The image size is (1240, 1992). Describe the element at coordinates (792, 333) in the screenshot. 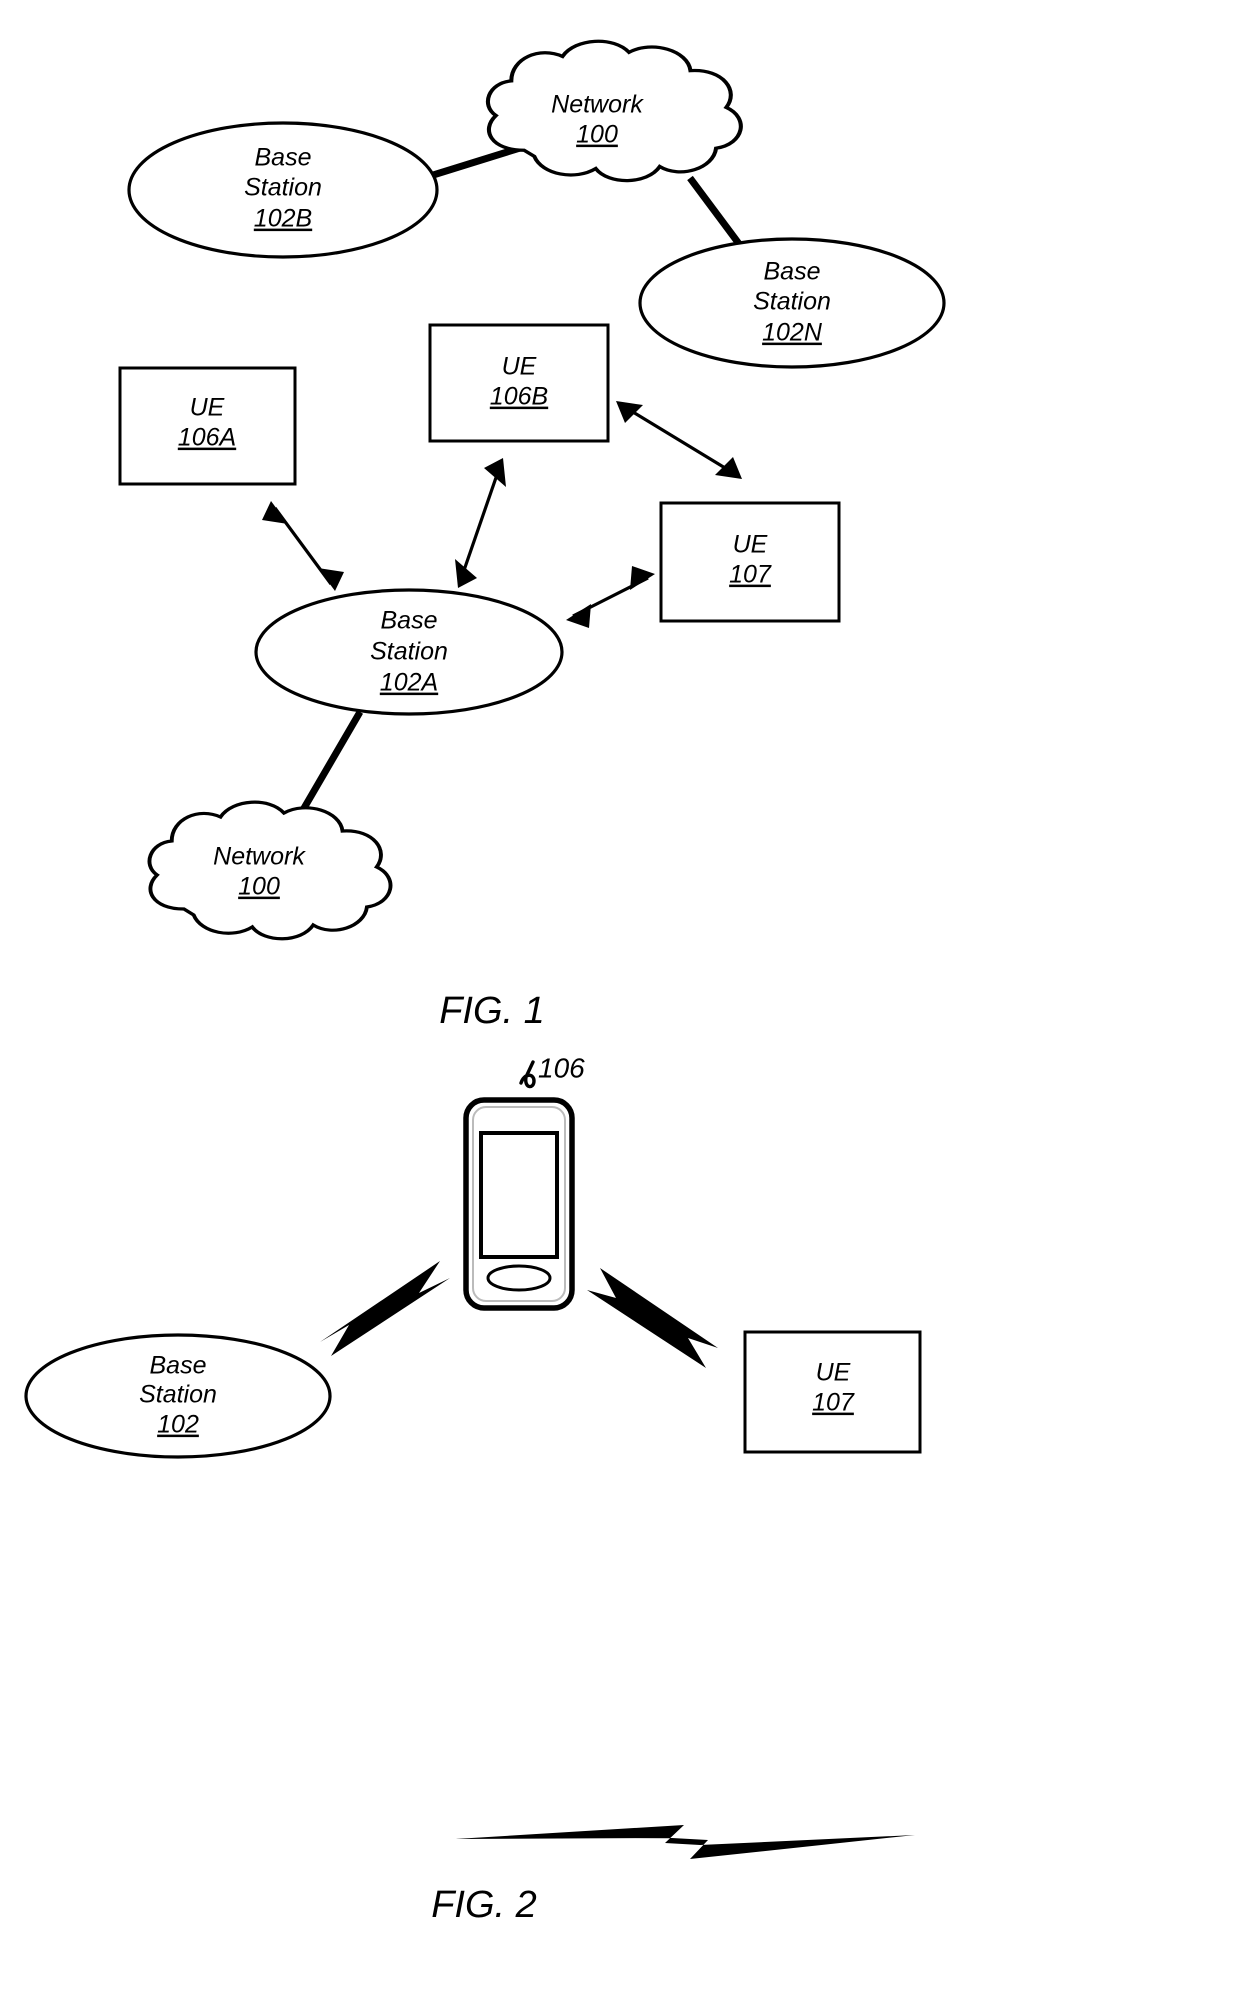

I see `base-station-102n-ref: 102N` at that location.